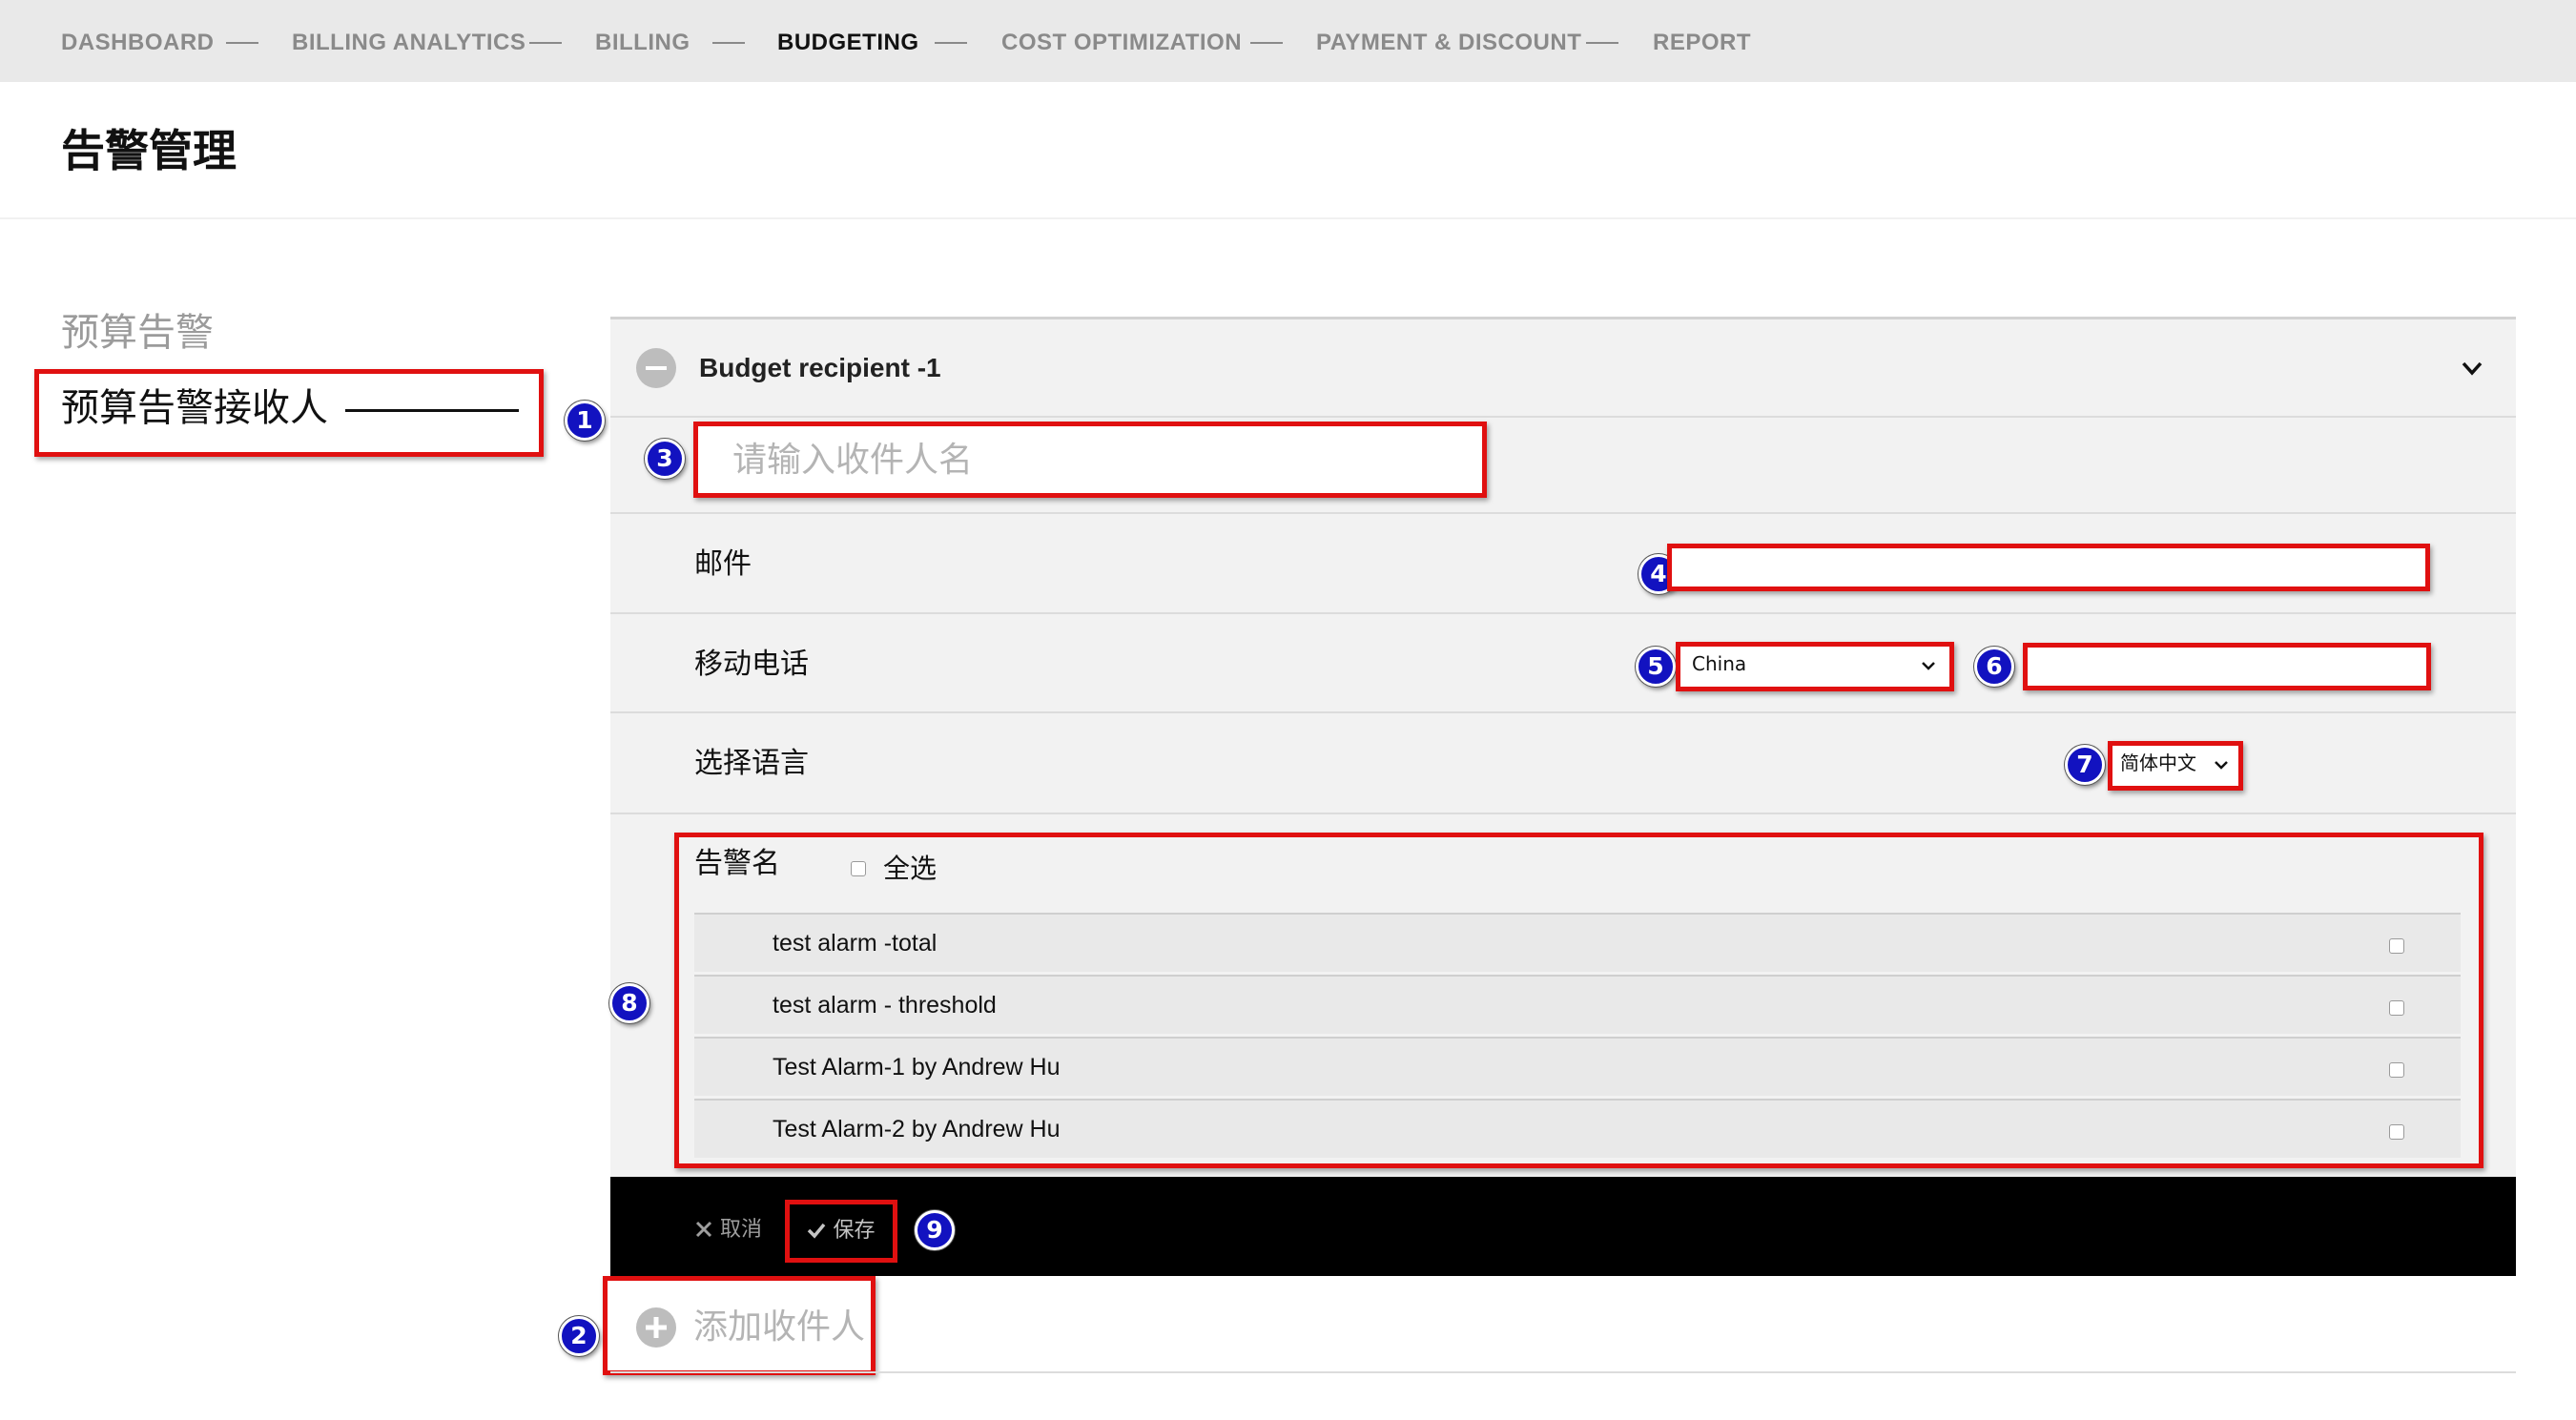 Image resolution: width=2576 pixels, height=1420 pixels. What do you see at coordinates (1702, 43) in the screenshot?
I see `nav-report: REPORT` at bounding box center [1702, 43].